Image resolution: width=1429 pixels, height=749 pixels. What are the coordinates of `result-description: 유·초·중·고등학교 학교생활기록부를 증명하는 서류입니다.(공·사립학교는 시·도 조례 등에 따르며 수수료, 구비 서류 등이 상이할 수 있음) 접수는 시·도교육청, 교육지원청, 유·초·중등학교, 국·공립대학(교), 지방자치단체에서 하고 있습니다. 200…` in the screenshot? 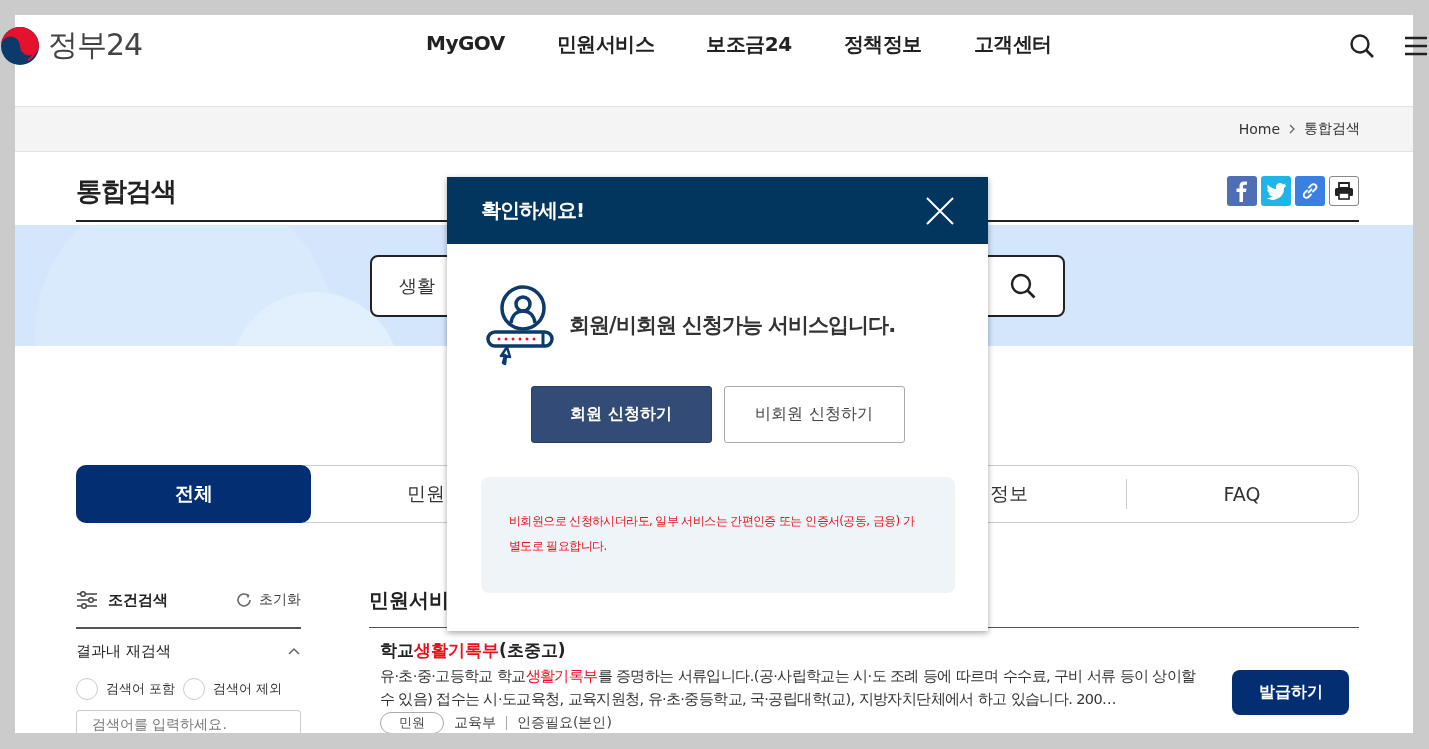 It's located at (788, 688).